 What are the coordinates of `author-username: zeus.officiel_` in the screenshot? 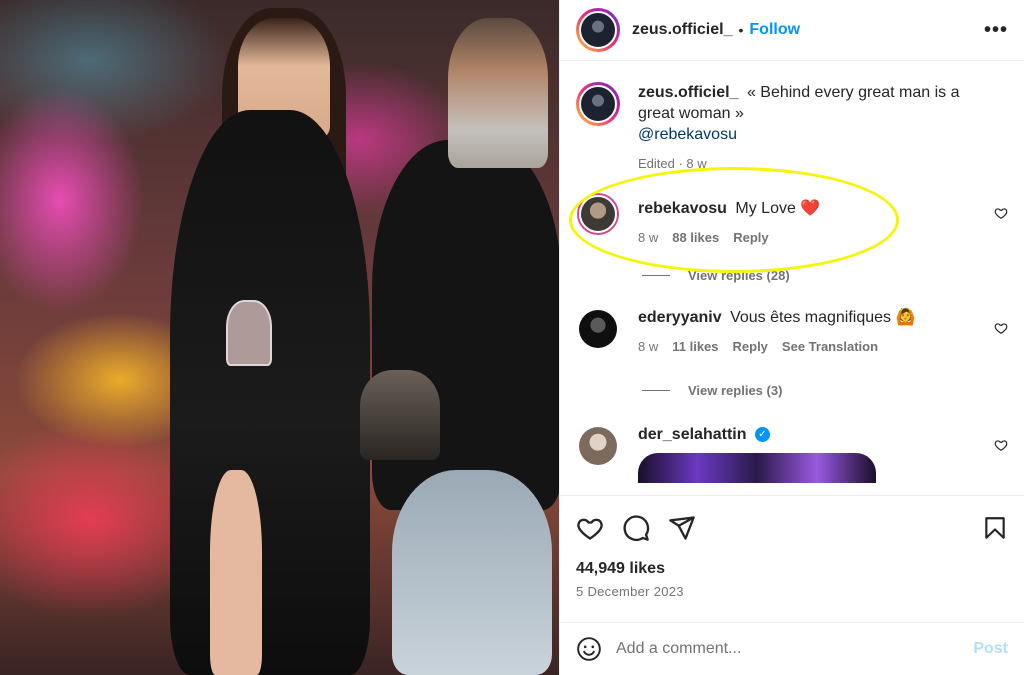 It's located at (682, 30).